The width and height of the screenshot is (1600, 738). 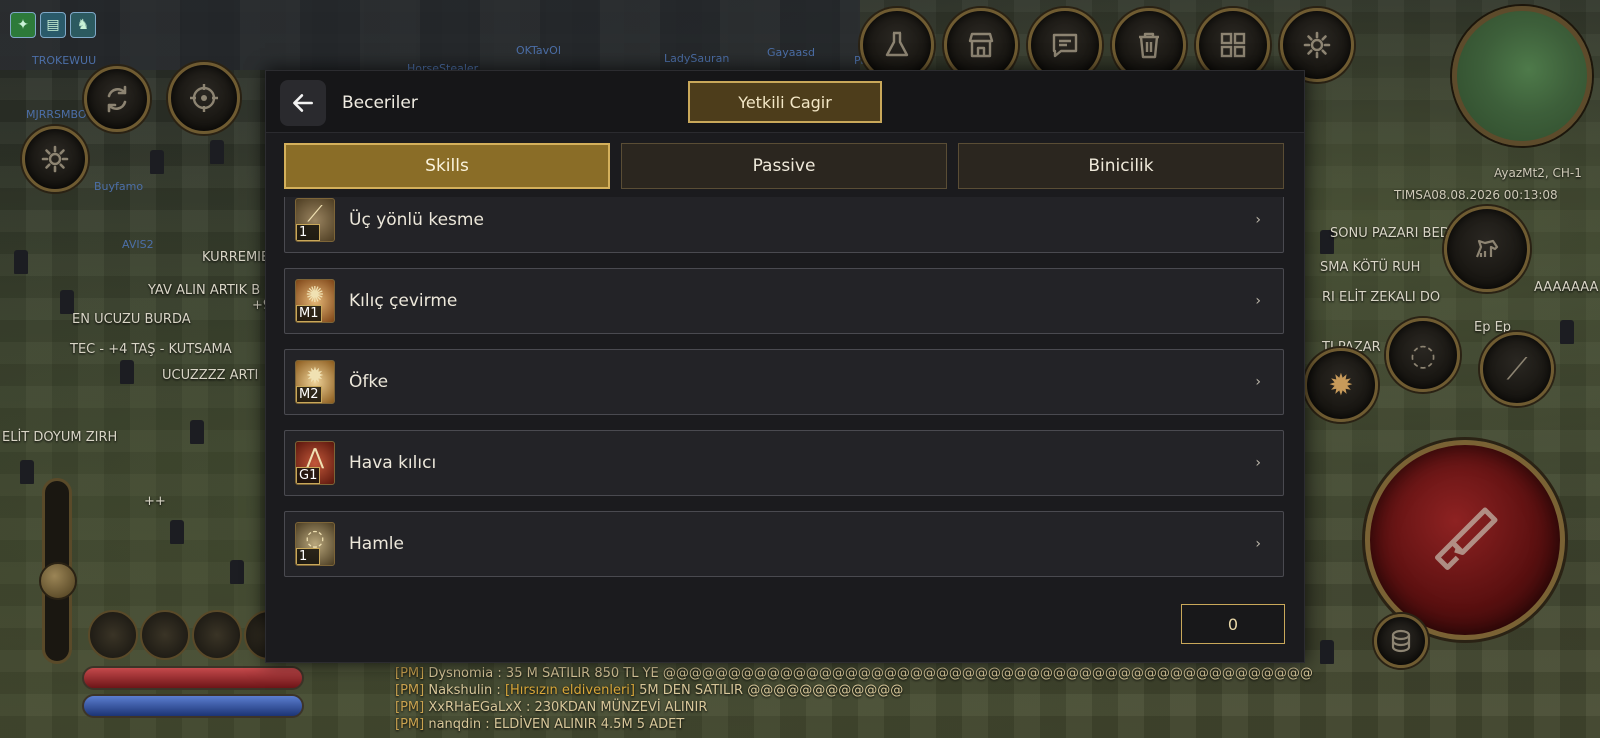 I want to click on call-gm-button: Yetkili Cagir, so click(x=785, y=102).